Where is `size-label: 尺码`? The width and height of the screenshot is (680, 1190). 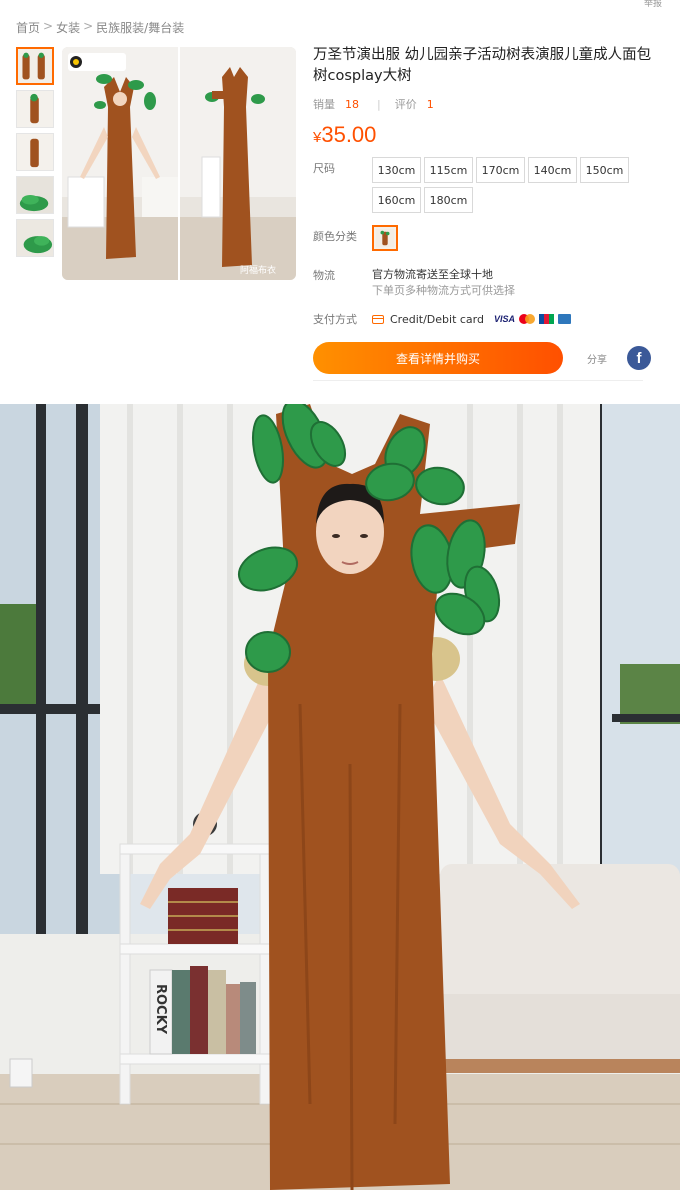
size-label: 尺码 is located at coordinates (324, 168).